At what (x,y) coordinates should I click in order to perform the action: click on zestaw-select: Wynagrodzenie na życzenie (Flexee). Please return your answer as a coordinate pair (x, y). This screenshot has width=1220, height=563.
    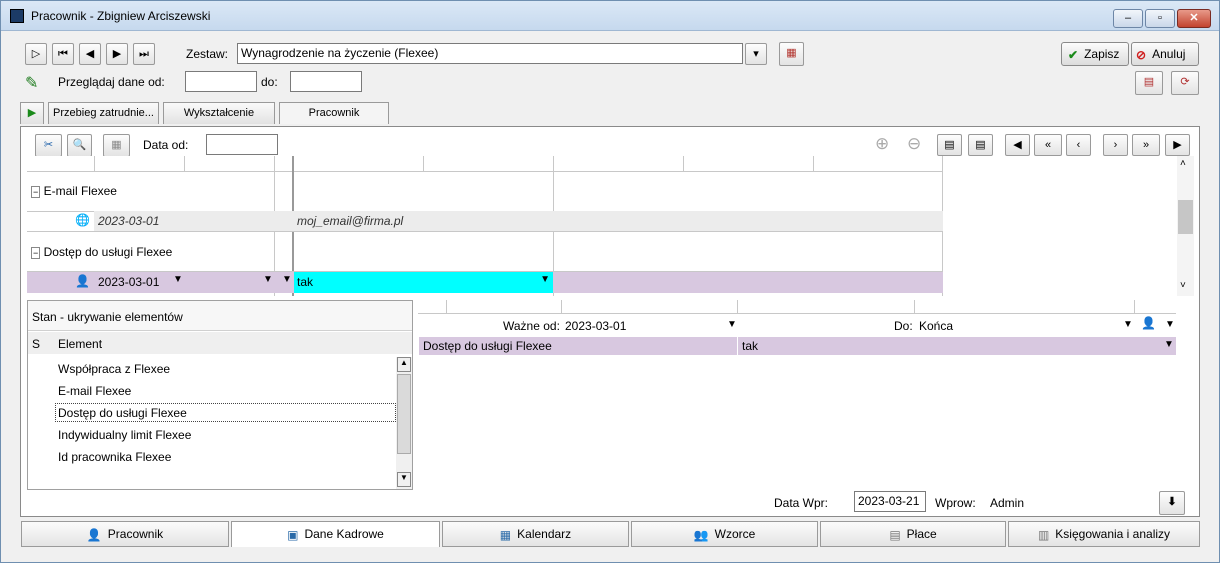
    Looking at the image, I should click on (490, 53).